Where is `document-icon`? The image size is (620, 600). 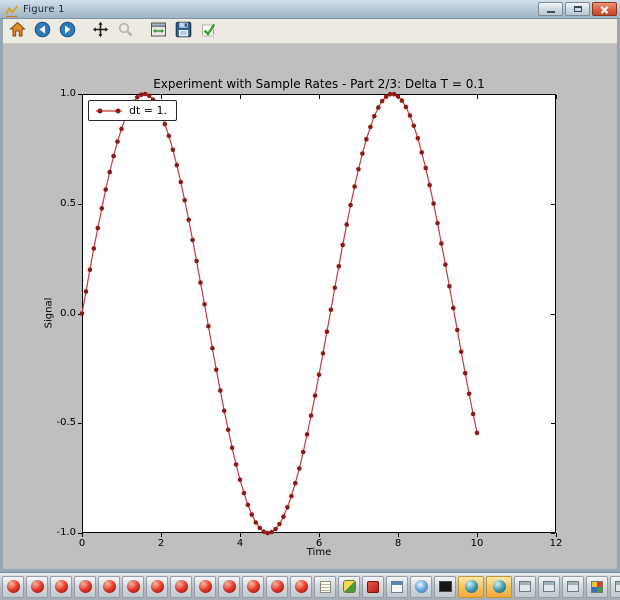 document-icon is located at coordinates (397, 586).